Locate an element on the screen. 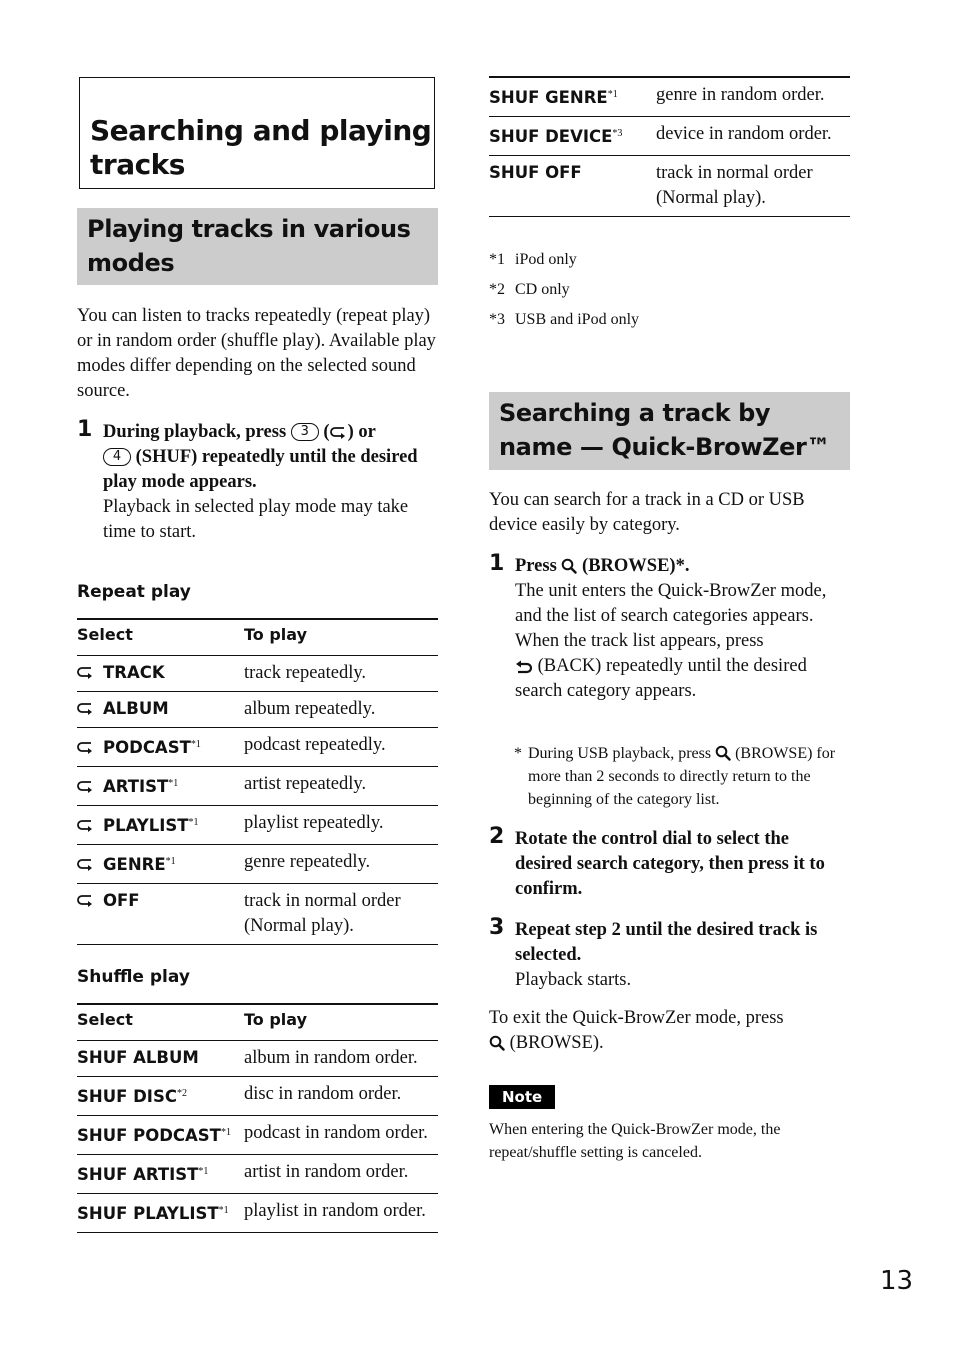 The image size is (954, 1352). footnote-ref: *3 is located at coordinates (617, 133).